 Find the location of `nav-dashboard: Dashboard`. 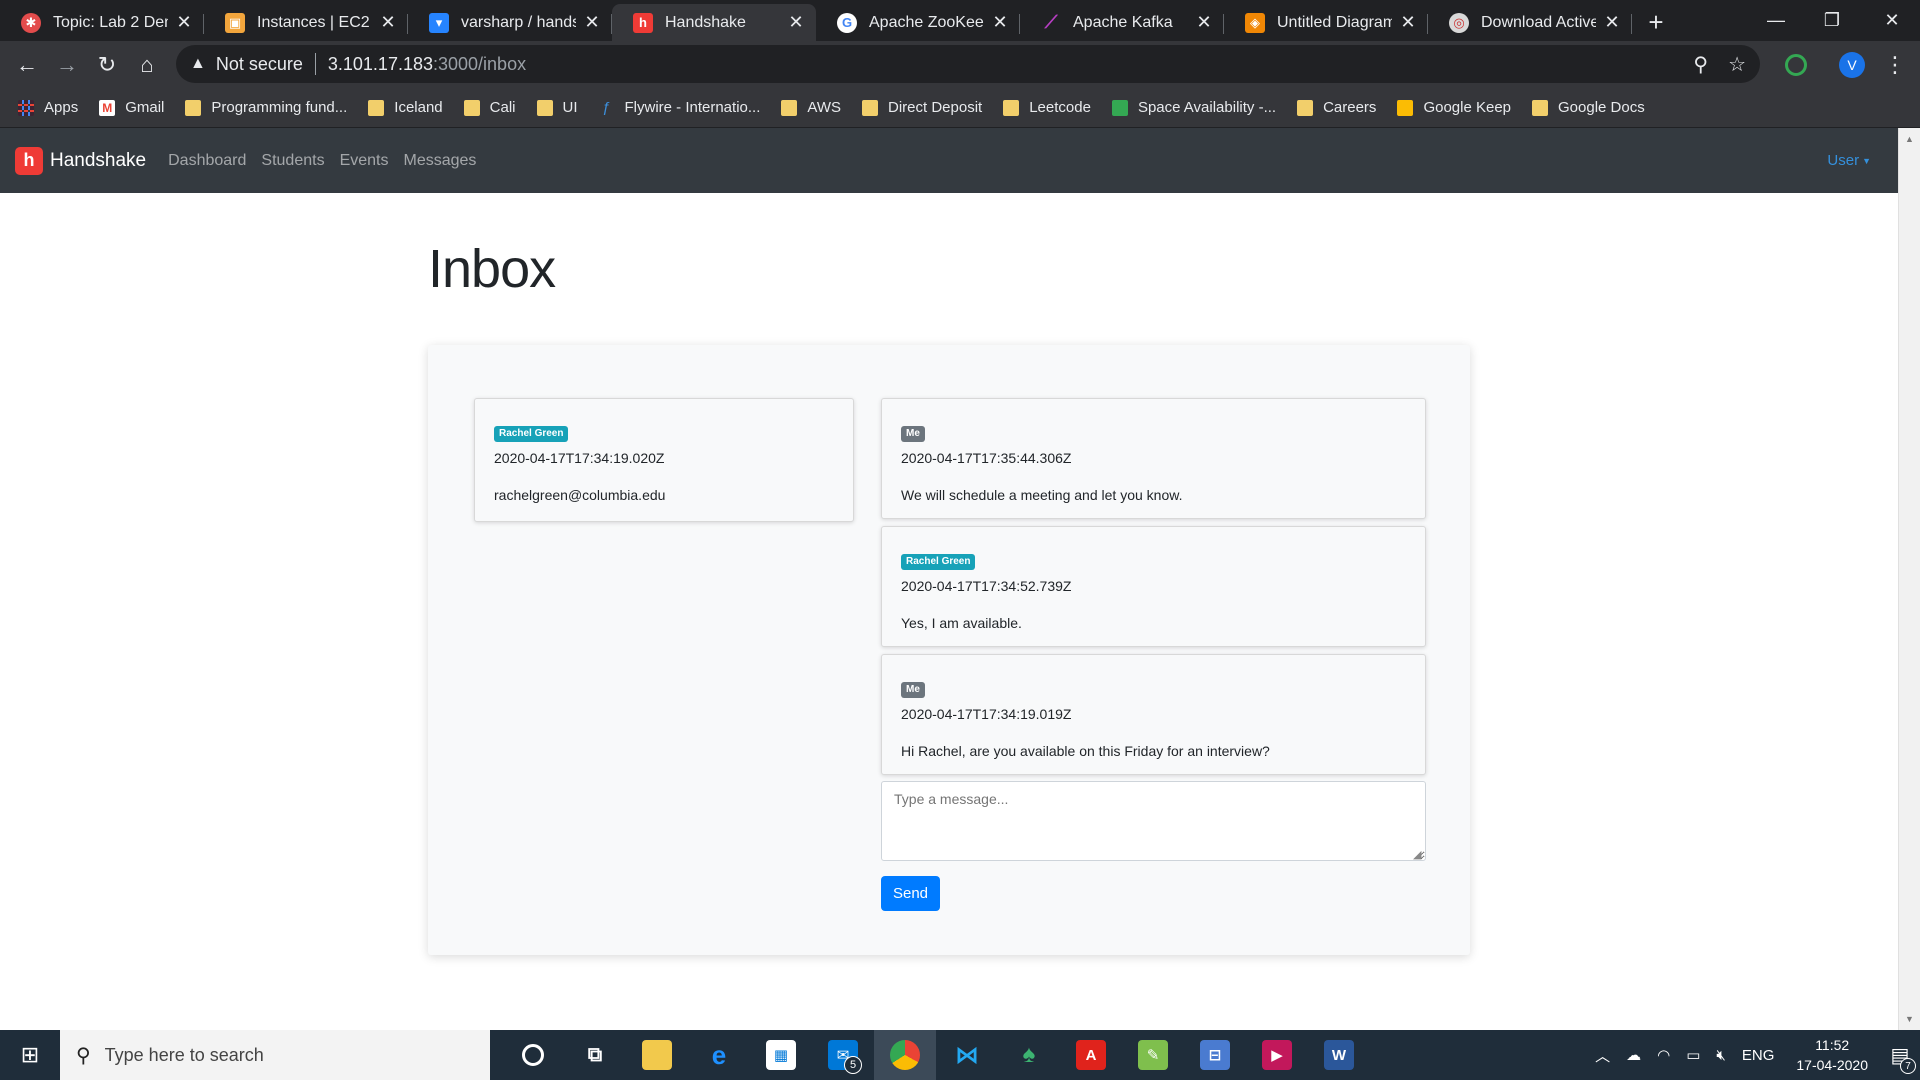

nav-dashboard: Dashboard is located at coordinates (207, 161).